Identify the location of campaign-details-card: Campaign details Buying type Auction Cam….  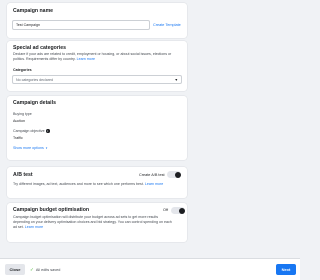
(97, 128).